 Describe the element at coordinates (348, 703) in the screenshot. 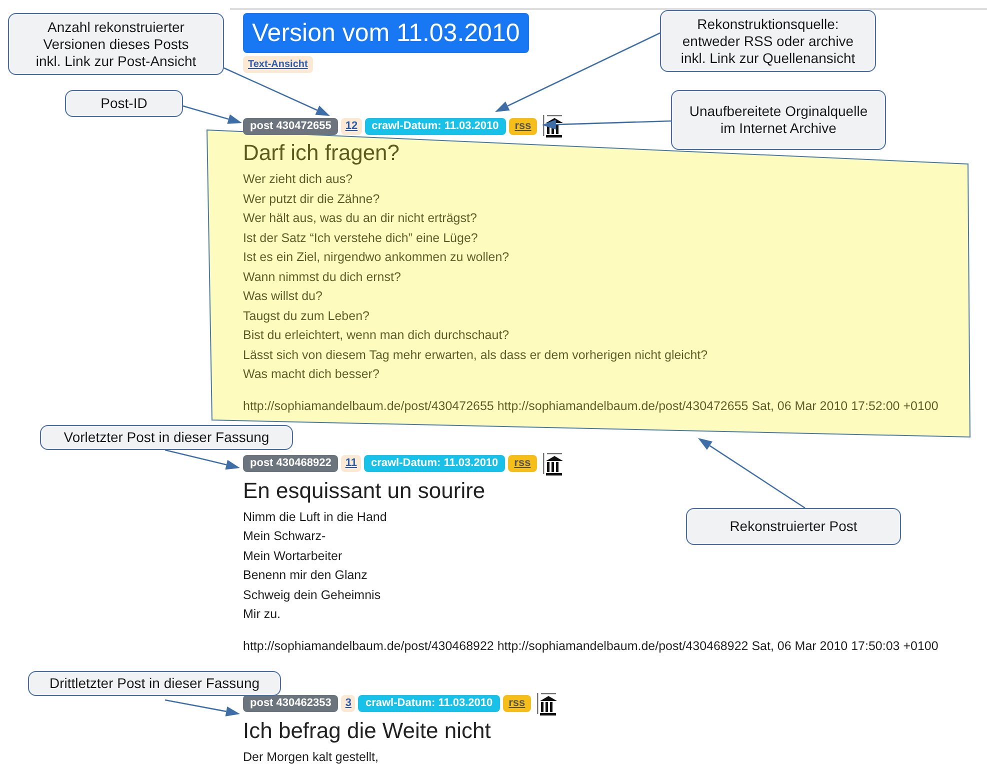

I see `version-count-link: 3` at that location.